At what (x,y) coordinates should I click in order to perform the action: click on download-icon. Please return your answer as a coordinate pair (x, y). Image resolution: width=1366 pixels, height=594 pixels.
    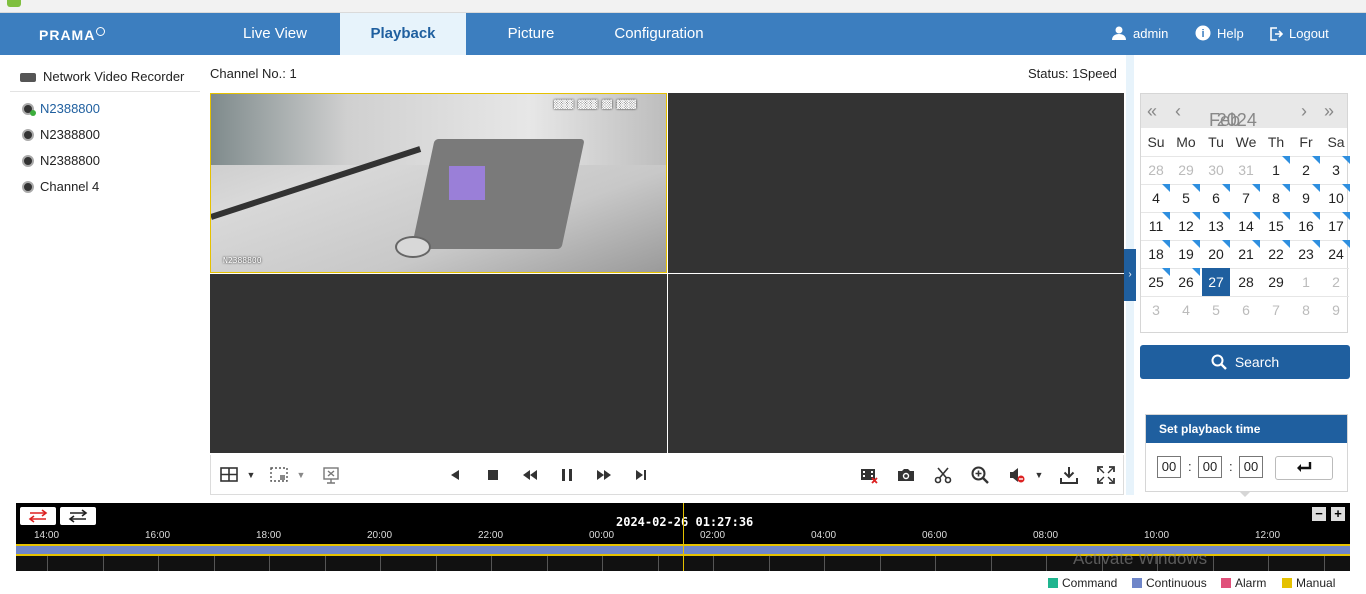
    Looking at the image, I should click on (1069, 475).